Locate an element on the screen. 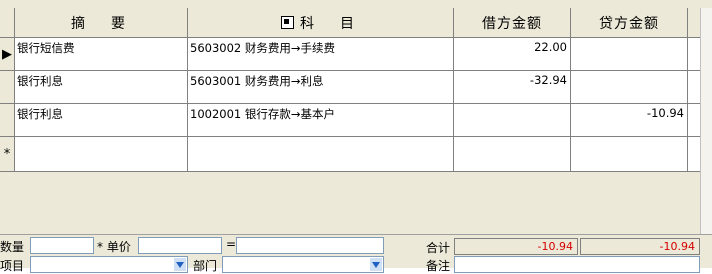 The height and width of the screenshot is (274, 712). total-label: 合计 is located at coordinates (438, 248).